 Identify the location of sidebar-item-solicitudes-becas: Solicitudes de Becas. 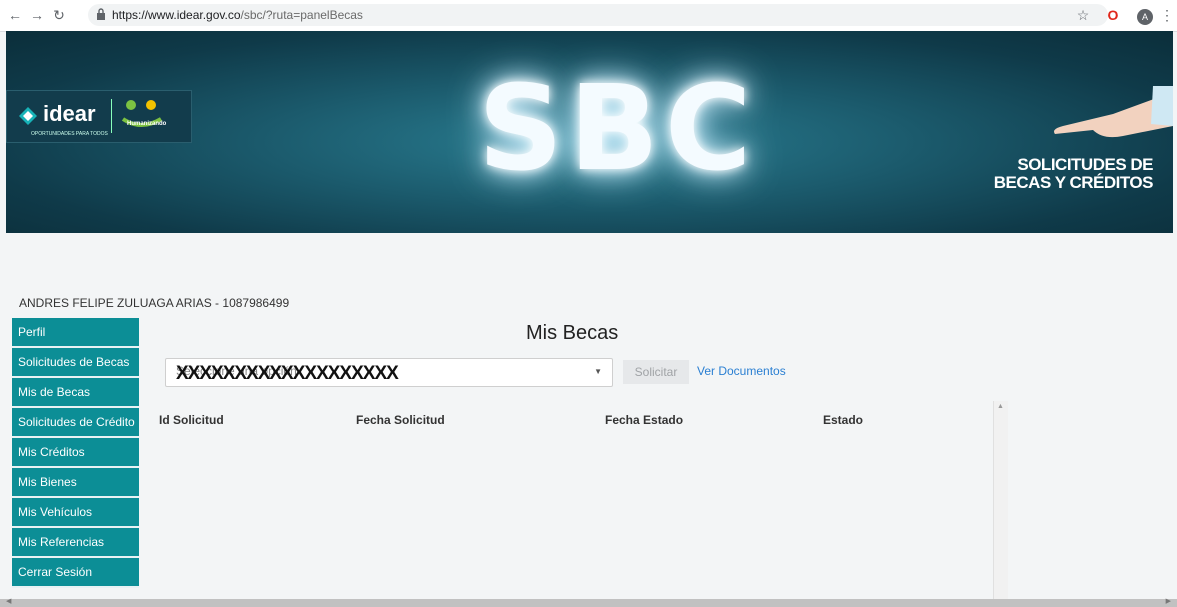
(75, 363).